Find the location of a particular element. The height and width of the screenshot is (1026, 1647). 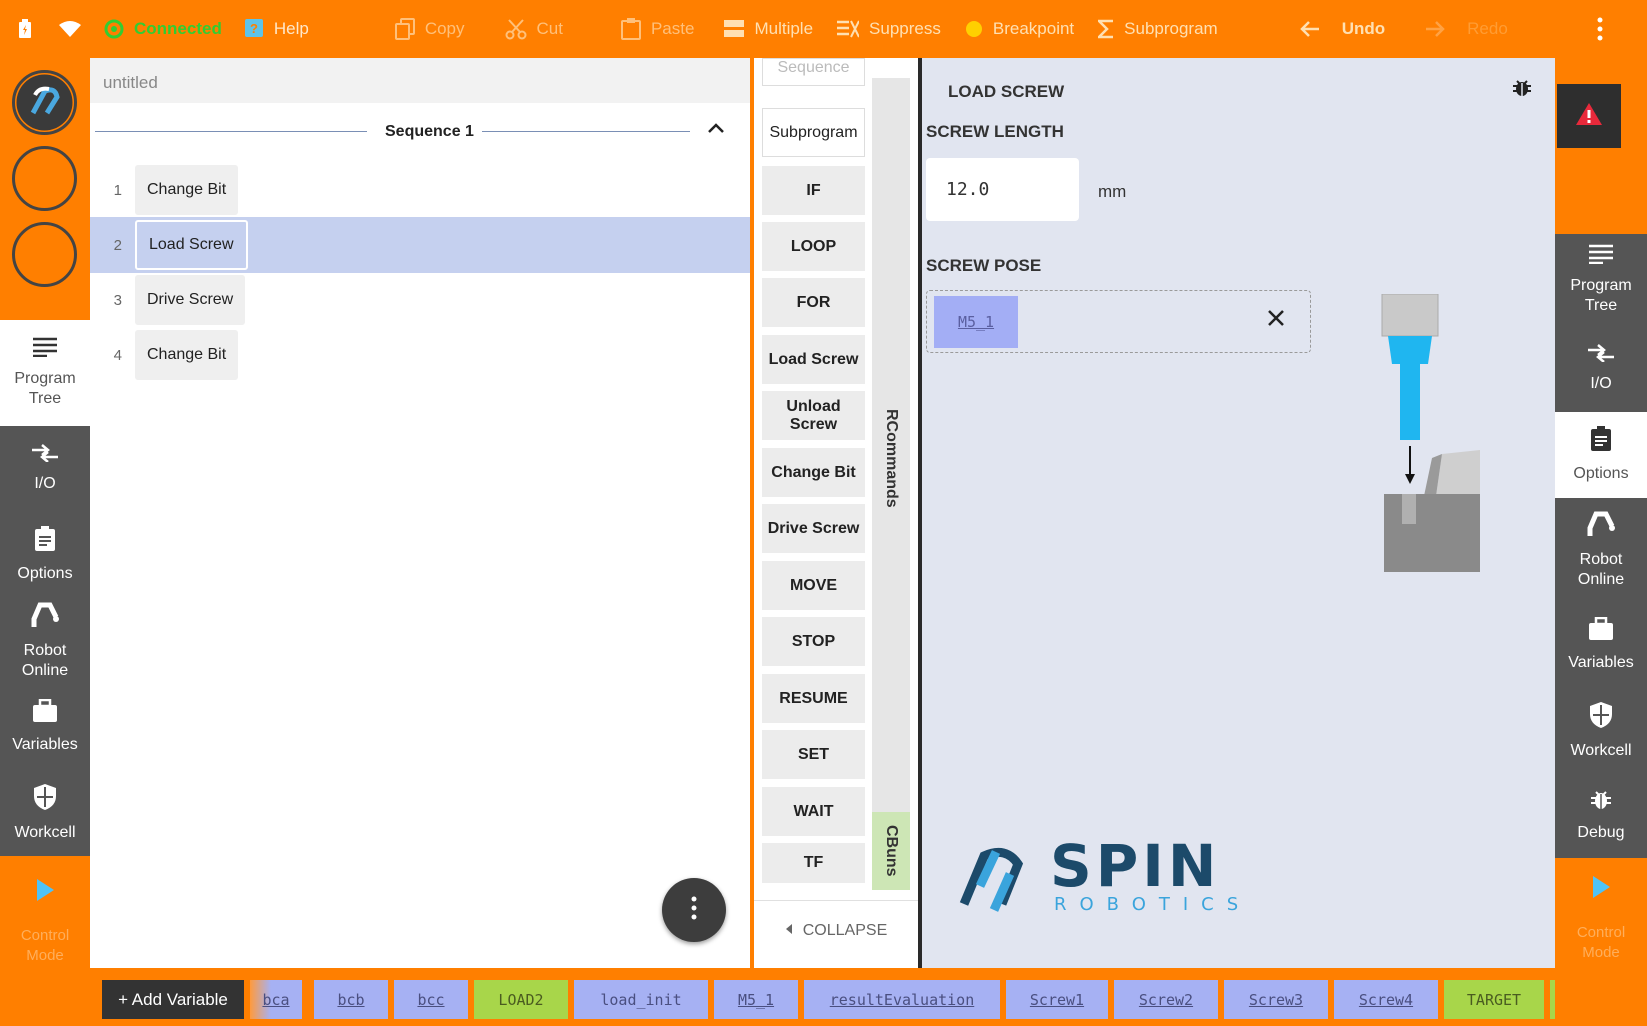

variable-chip: bcb is located at coordinates (351, 999).